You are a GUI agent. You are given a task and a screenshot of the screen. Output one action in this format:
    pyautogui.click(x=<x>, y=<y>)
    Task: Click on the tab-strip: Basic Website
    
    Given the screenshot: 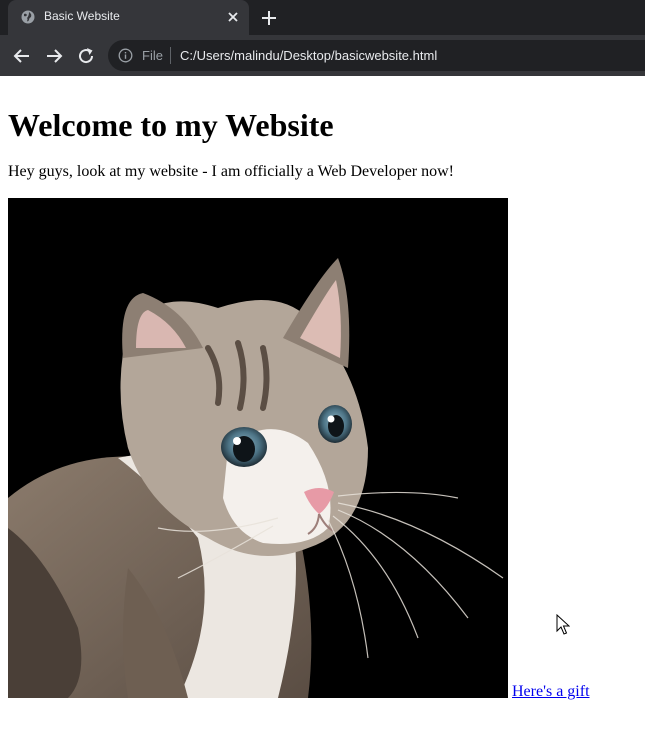 What is the action you would take?
    pyautogui.click(x=322, y=17)
    